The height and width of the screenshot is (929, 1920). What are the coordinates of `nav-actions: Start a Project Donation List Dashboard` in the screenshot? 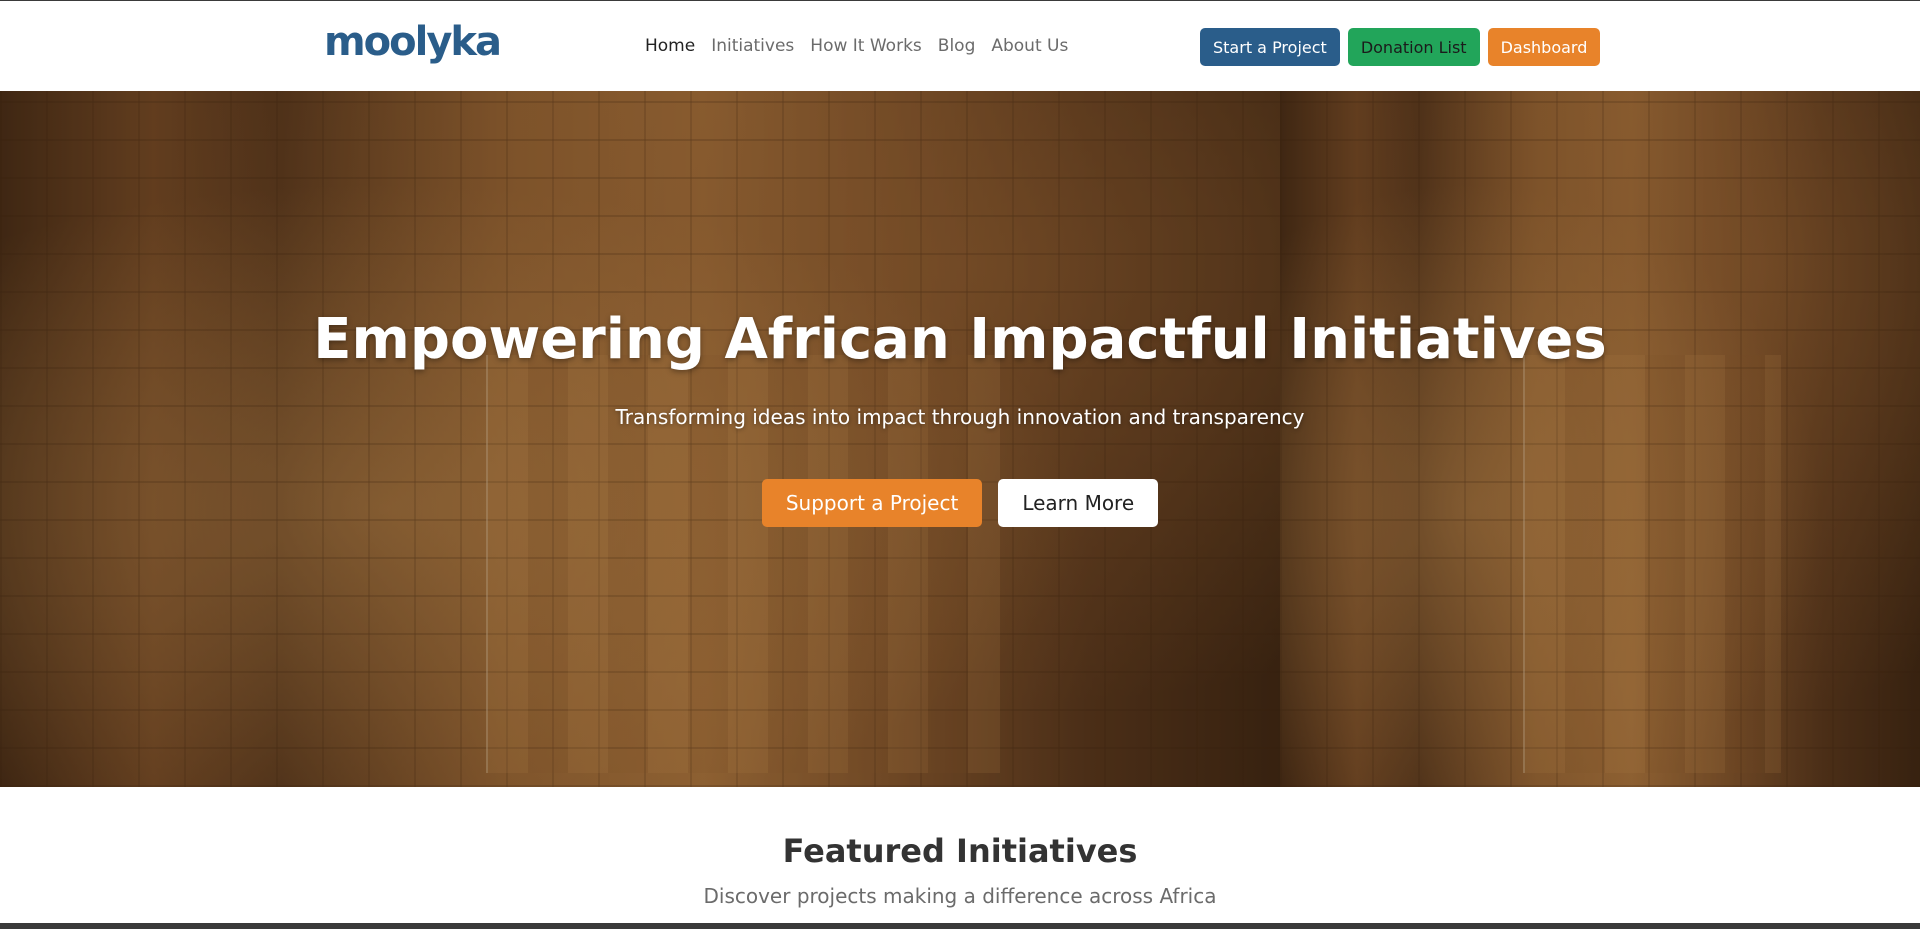 It's located at (1400, 47).